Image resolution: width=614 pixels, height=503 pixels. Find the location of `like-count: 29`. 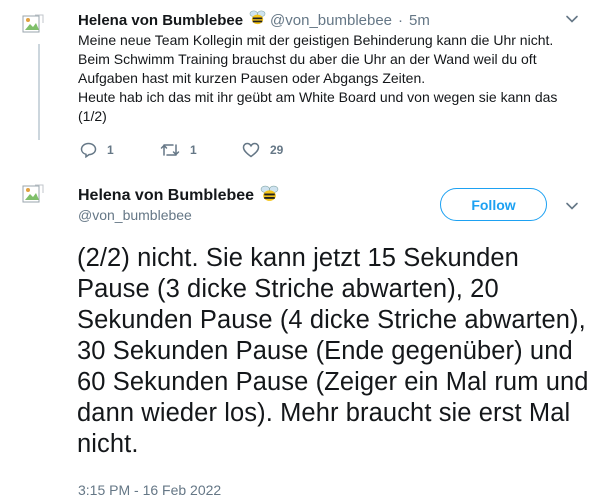

like-count: 29 is located at coordinates (277, 150).